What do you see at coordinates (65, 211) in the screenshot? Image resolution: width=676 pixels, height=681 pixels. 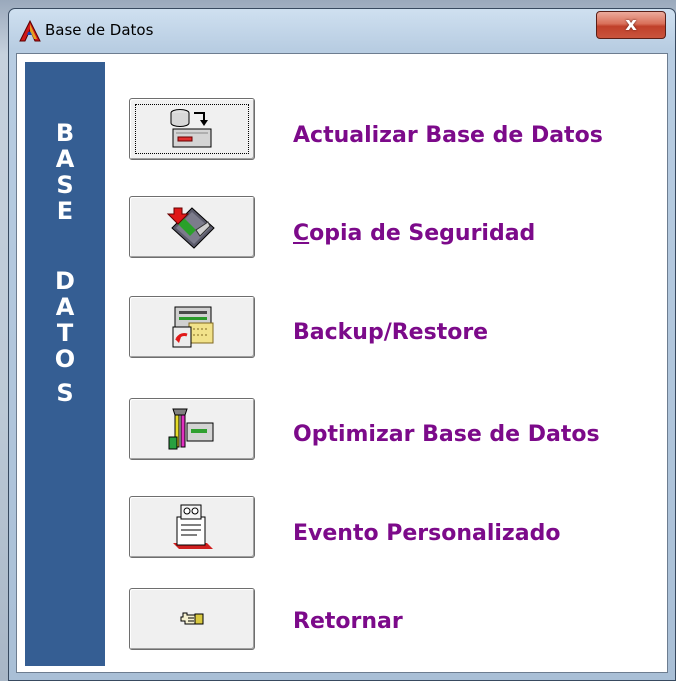 I see `banner-letter: E` at bounding box center [65, 211].